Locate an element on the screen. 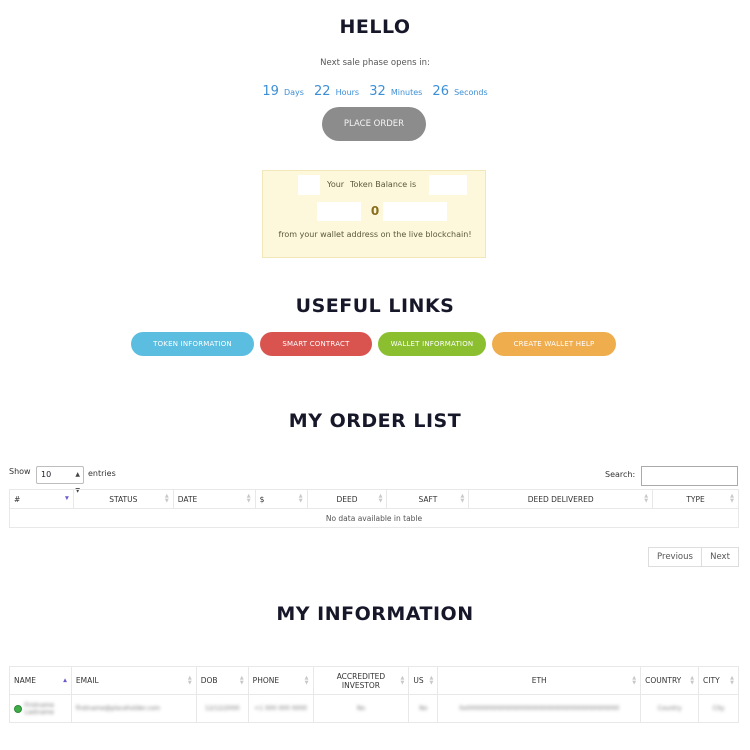 The height and width of the screenshot is (750, 750). useful-links-title: USEFUL LINKS is located at coordinates (375, 306).